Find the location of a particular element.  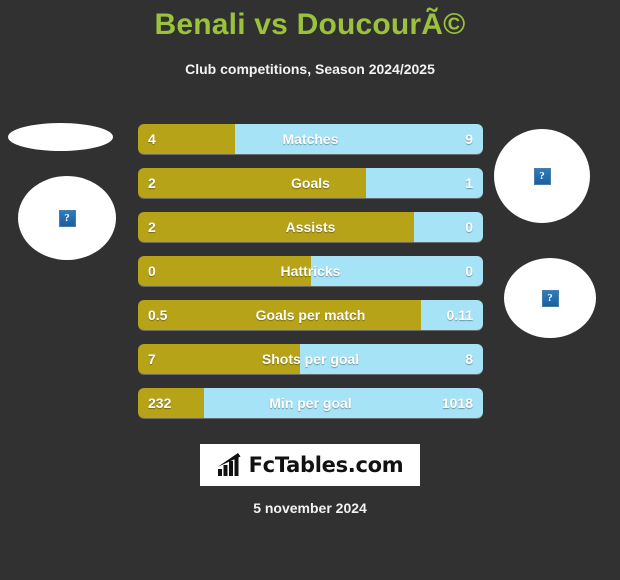

stat-row: Goals 2 1 is located at coordinates (310, 183).